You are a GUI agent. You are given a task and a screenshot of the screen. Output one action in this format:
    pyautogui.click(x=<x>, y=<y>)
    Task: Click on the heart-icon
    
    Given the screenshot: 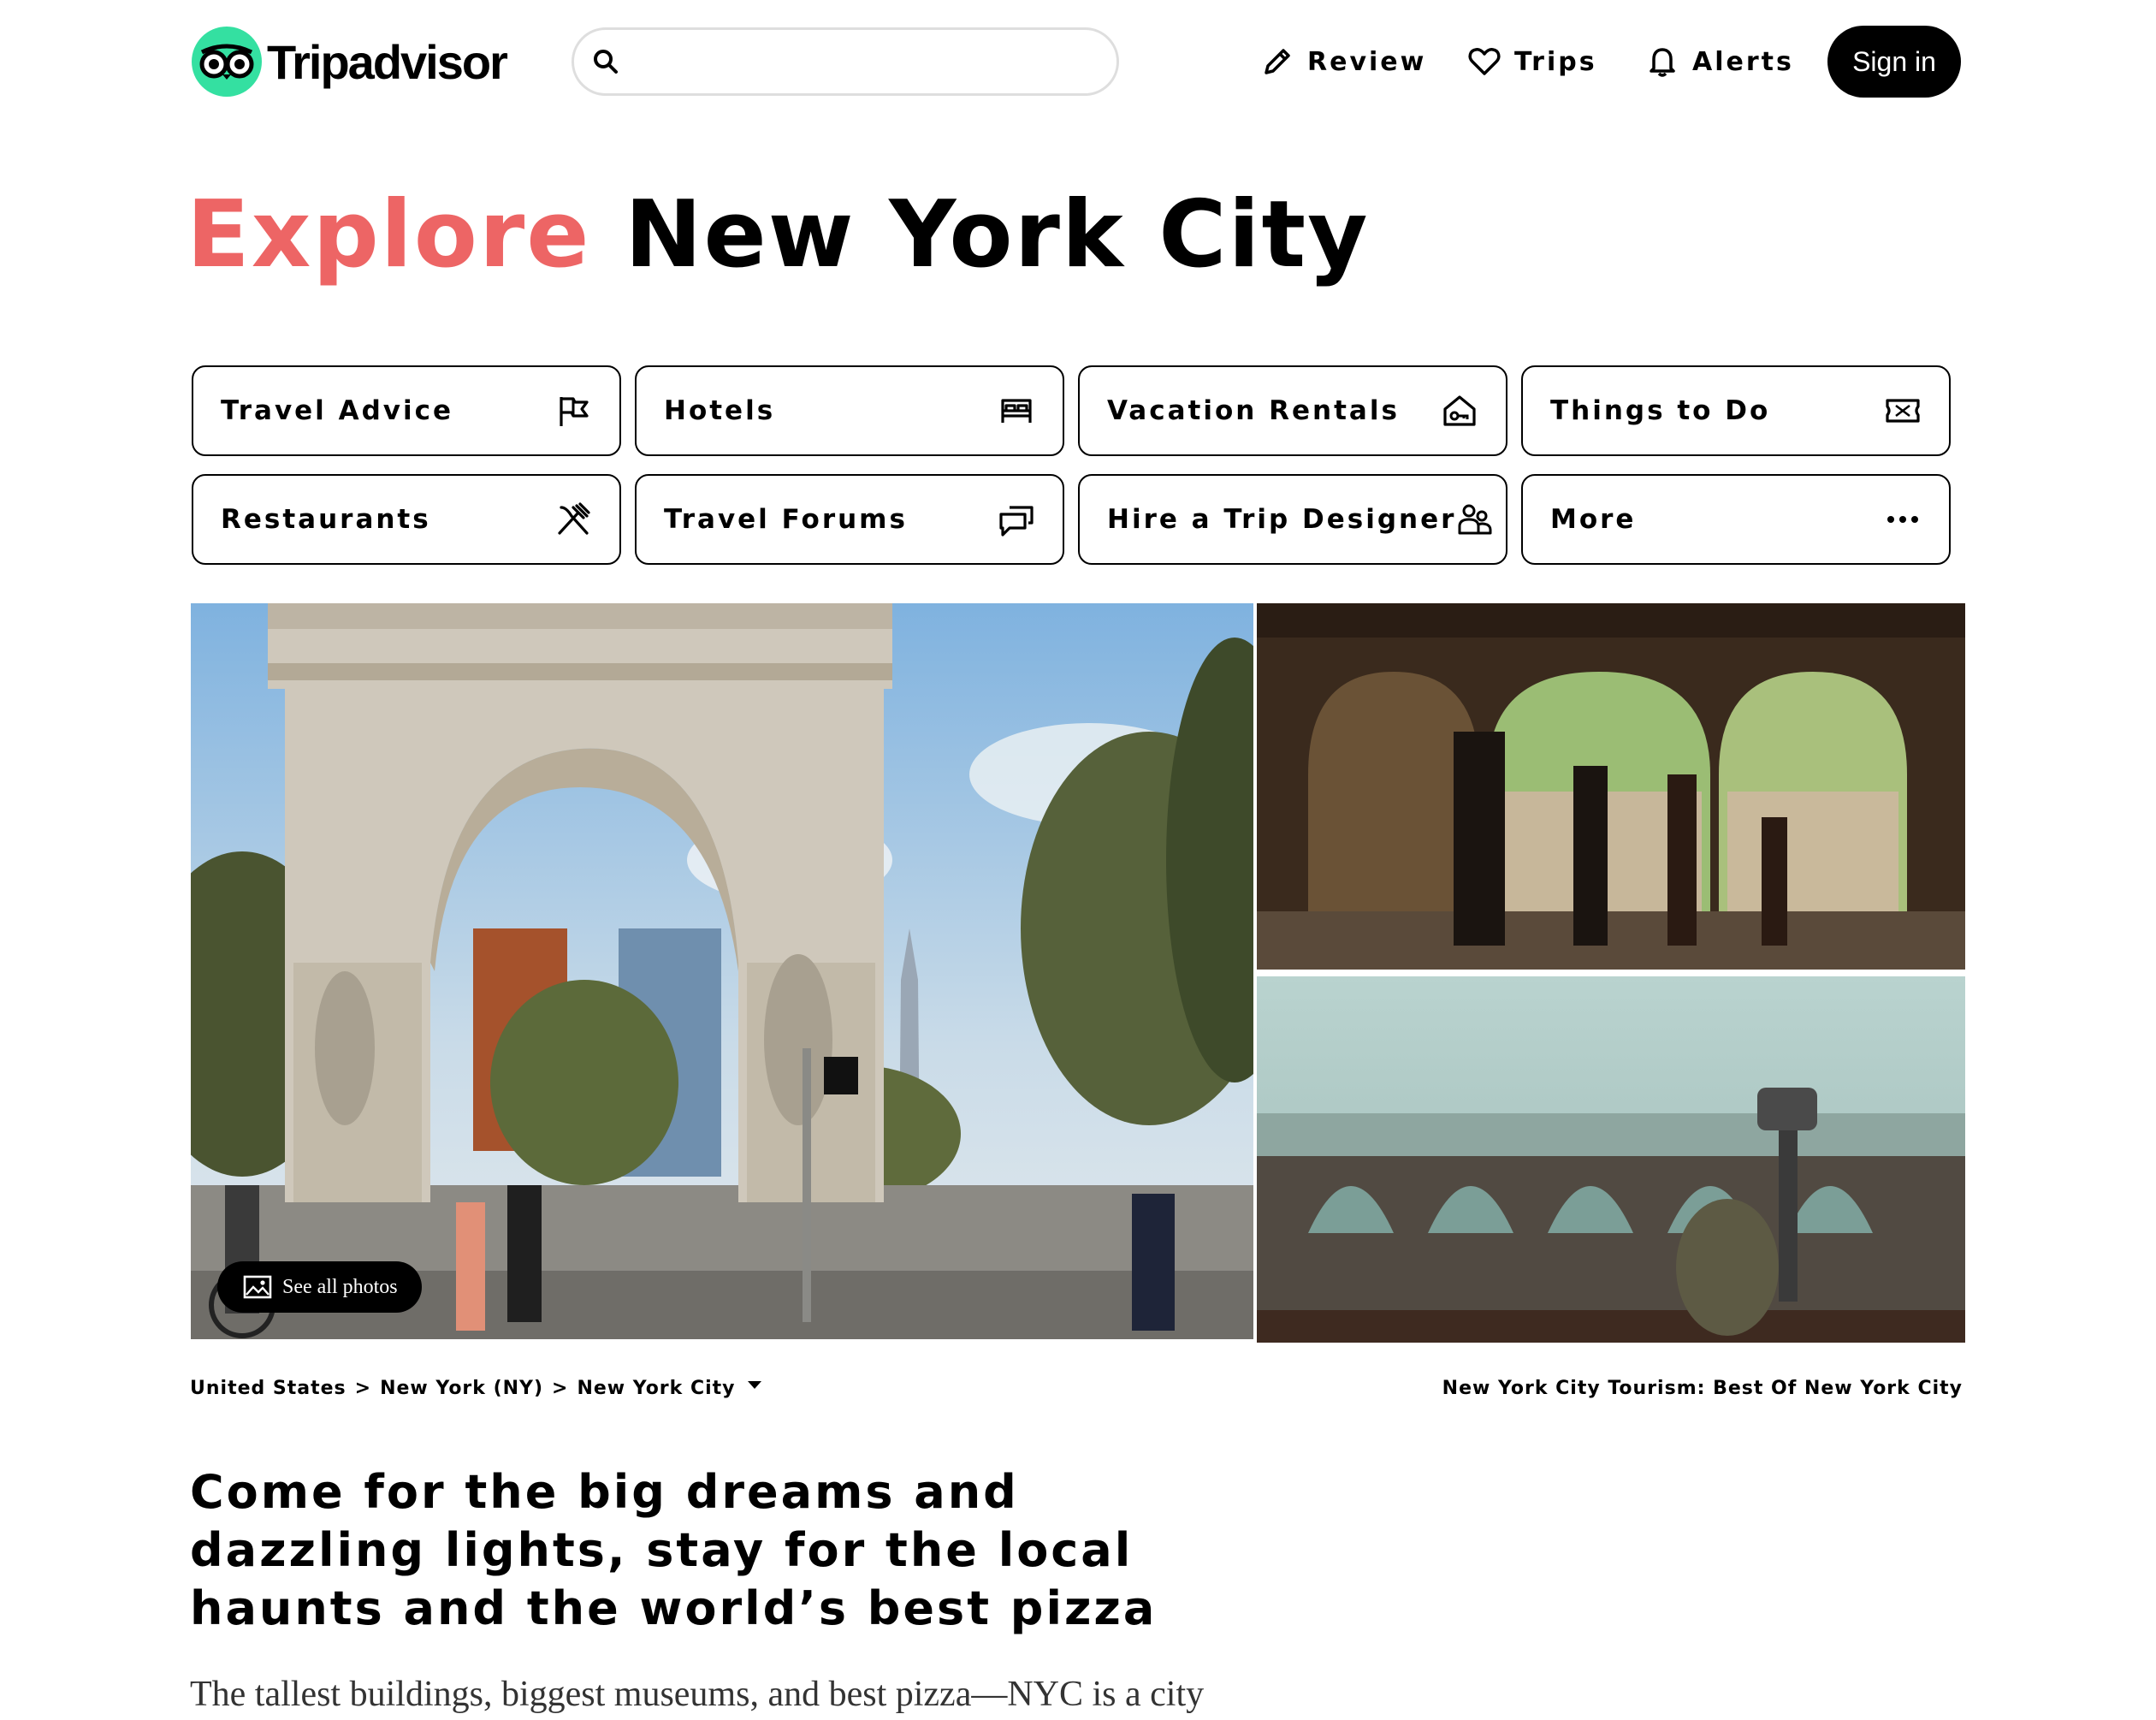 What is the action you would take?
    pyautogui.click(x=1484, y=61)
    